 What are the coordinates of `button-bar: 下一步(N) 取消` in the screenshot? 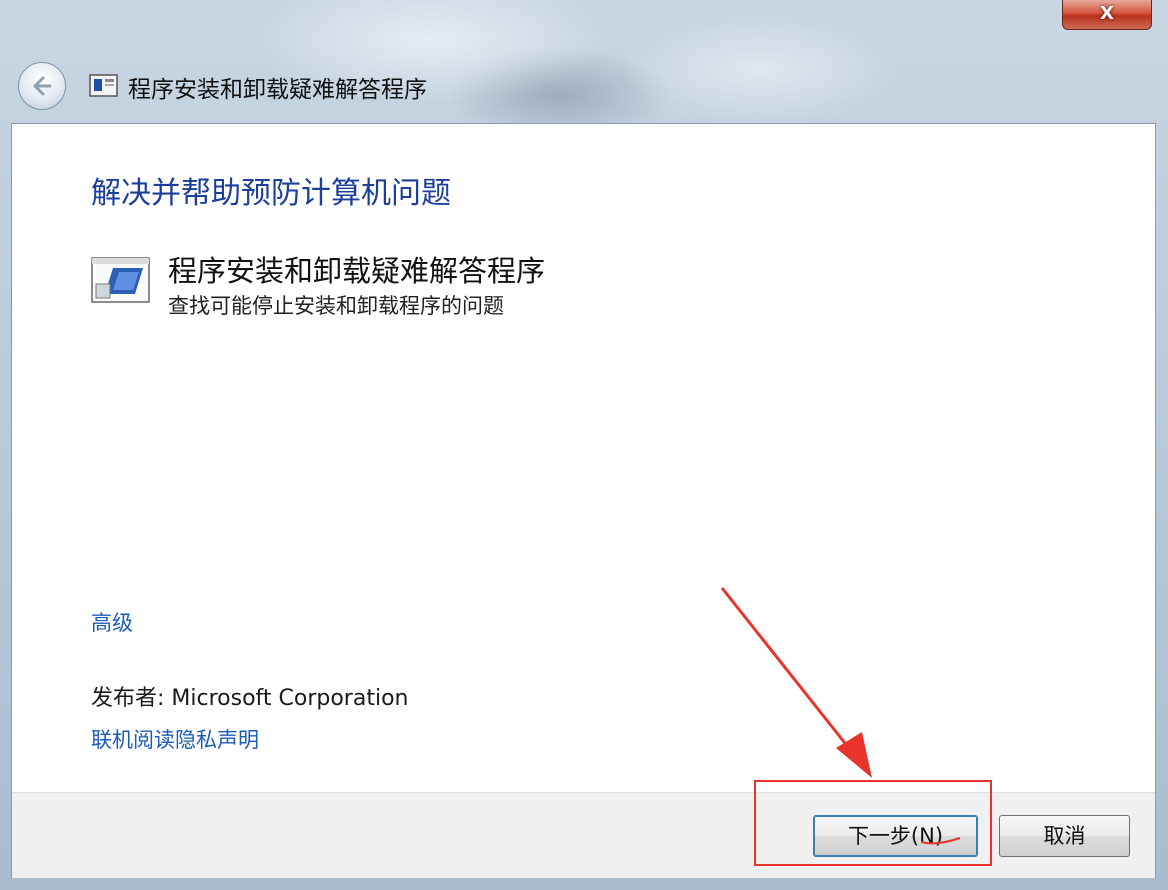 It's located at (583, 835).